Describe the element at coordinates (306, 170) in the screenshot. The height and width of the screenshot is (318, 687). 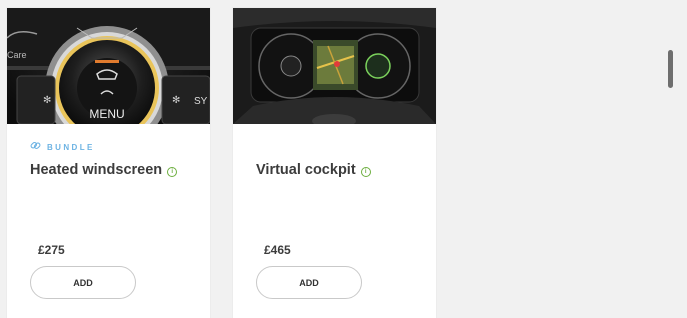
I see `product-title-text: Virtual cockpit` at that location.